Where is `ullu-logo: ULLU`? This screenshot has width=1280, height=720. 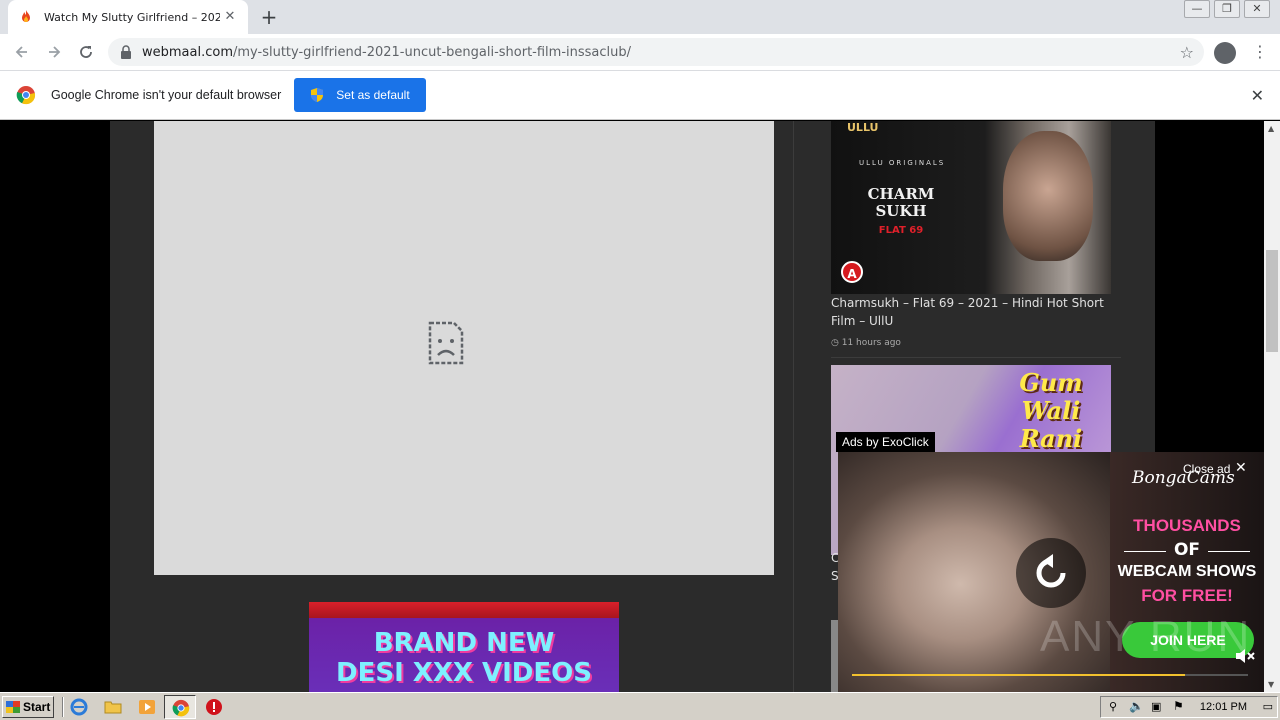
ullu-logo: ULLU is located at coordinates (863, 127).